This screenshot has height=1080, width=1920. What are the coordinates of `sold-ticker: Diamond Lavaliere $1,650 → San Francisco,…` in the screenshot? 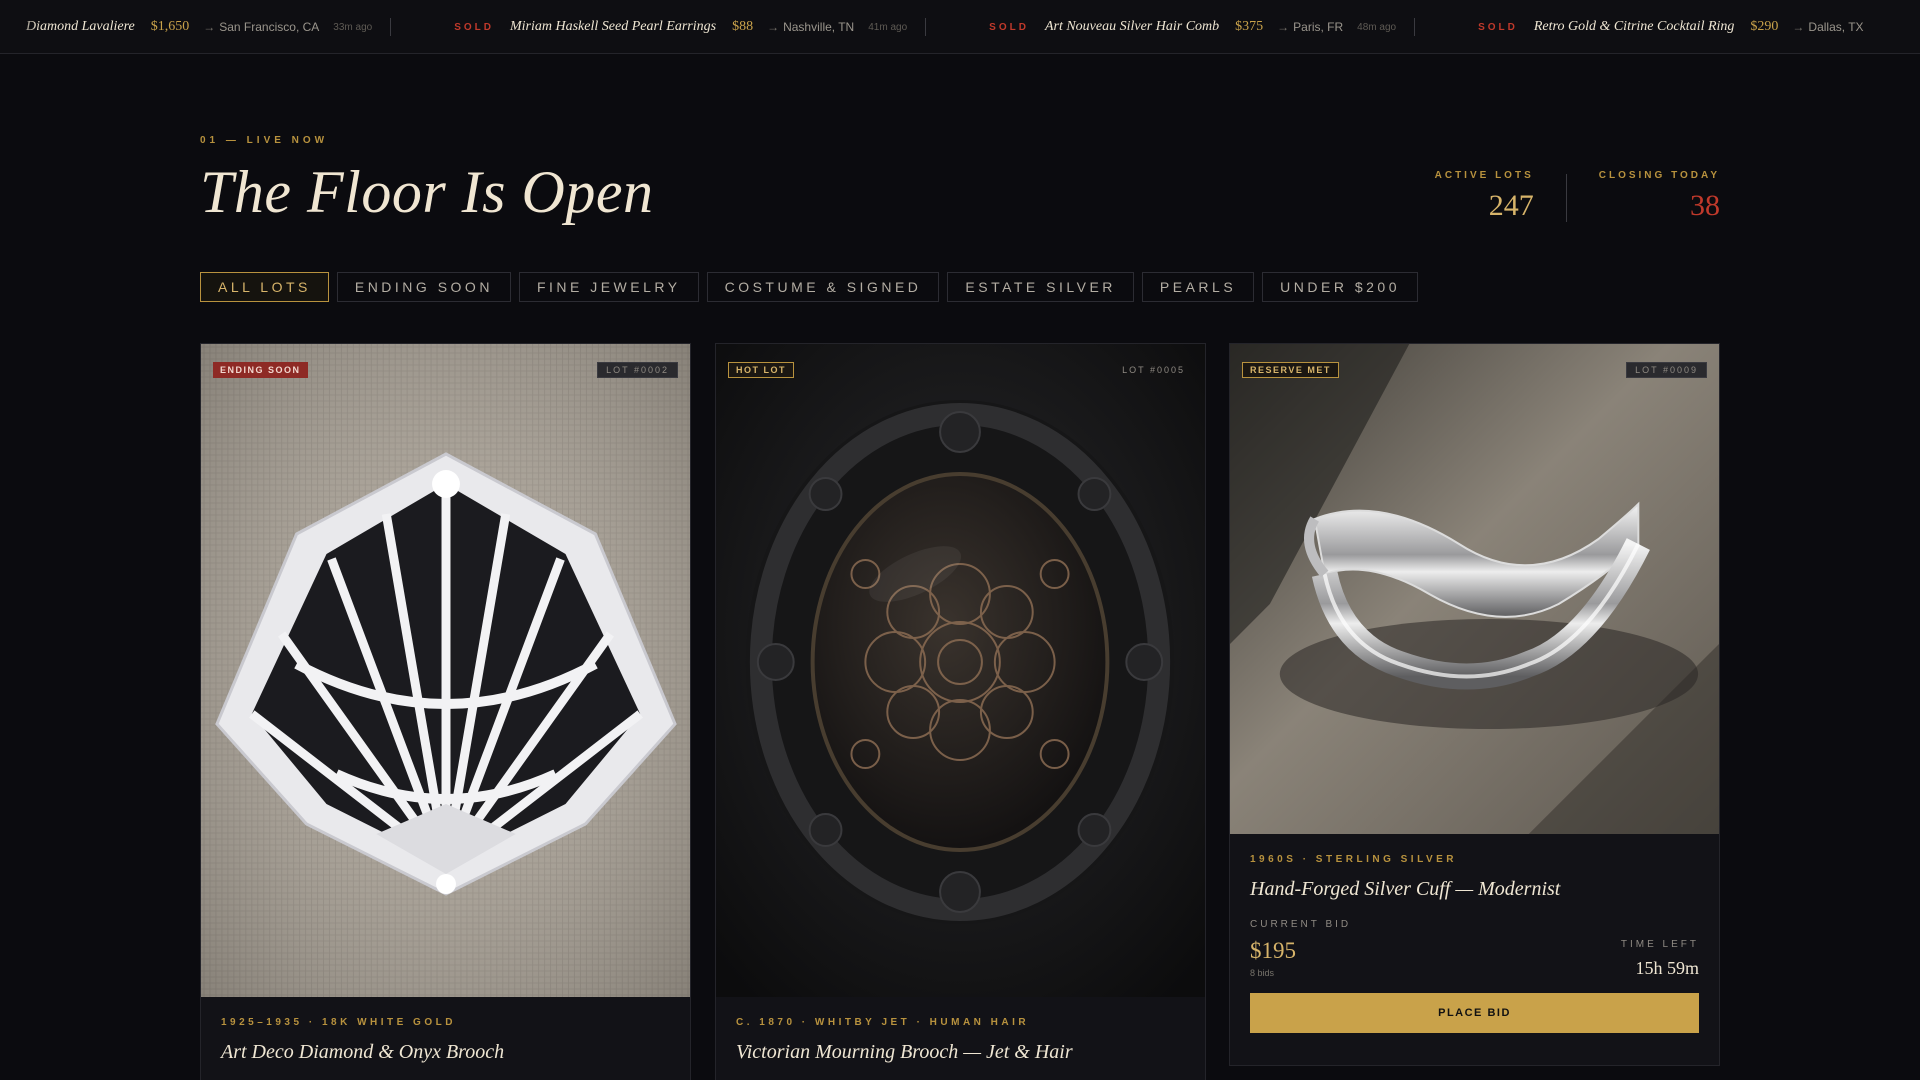 It's located at (960, 27).